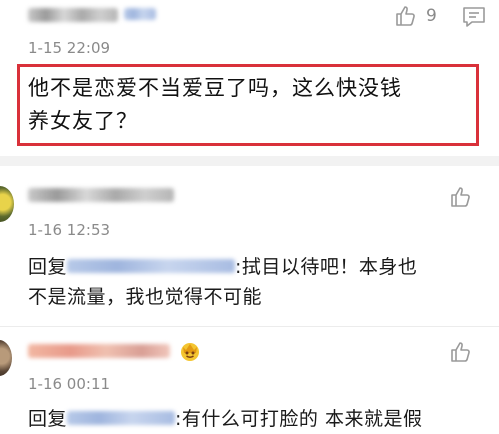 The height and width of the screenshot is (434, 499). I want to click on reply-text-line1: 回复 :拭目以待吧！本身也, so click(222, 267).